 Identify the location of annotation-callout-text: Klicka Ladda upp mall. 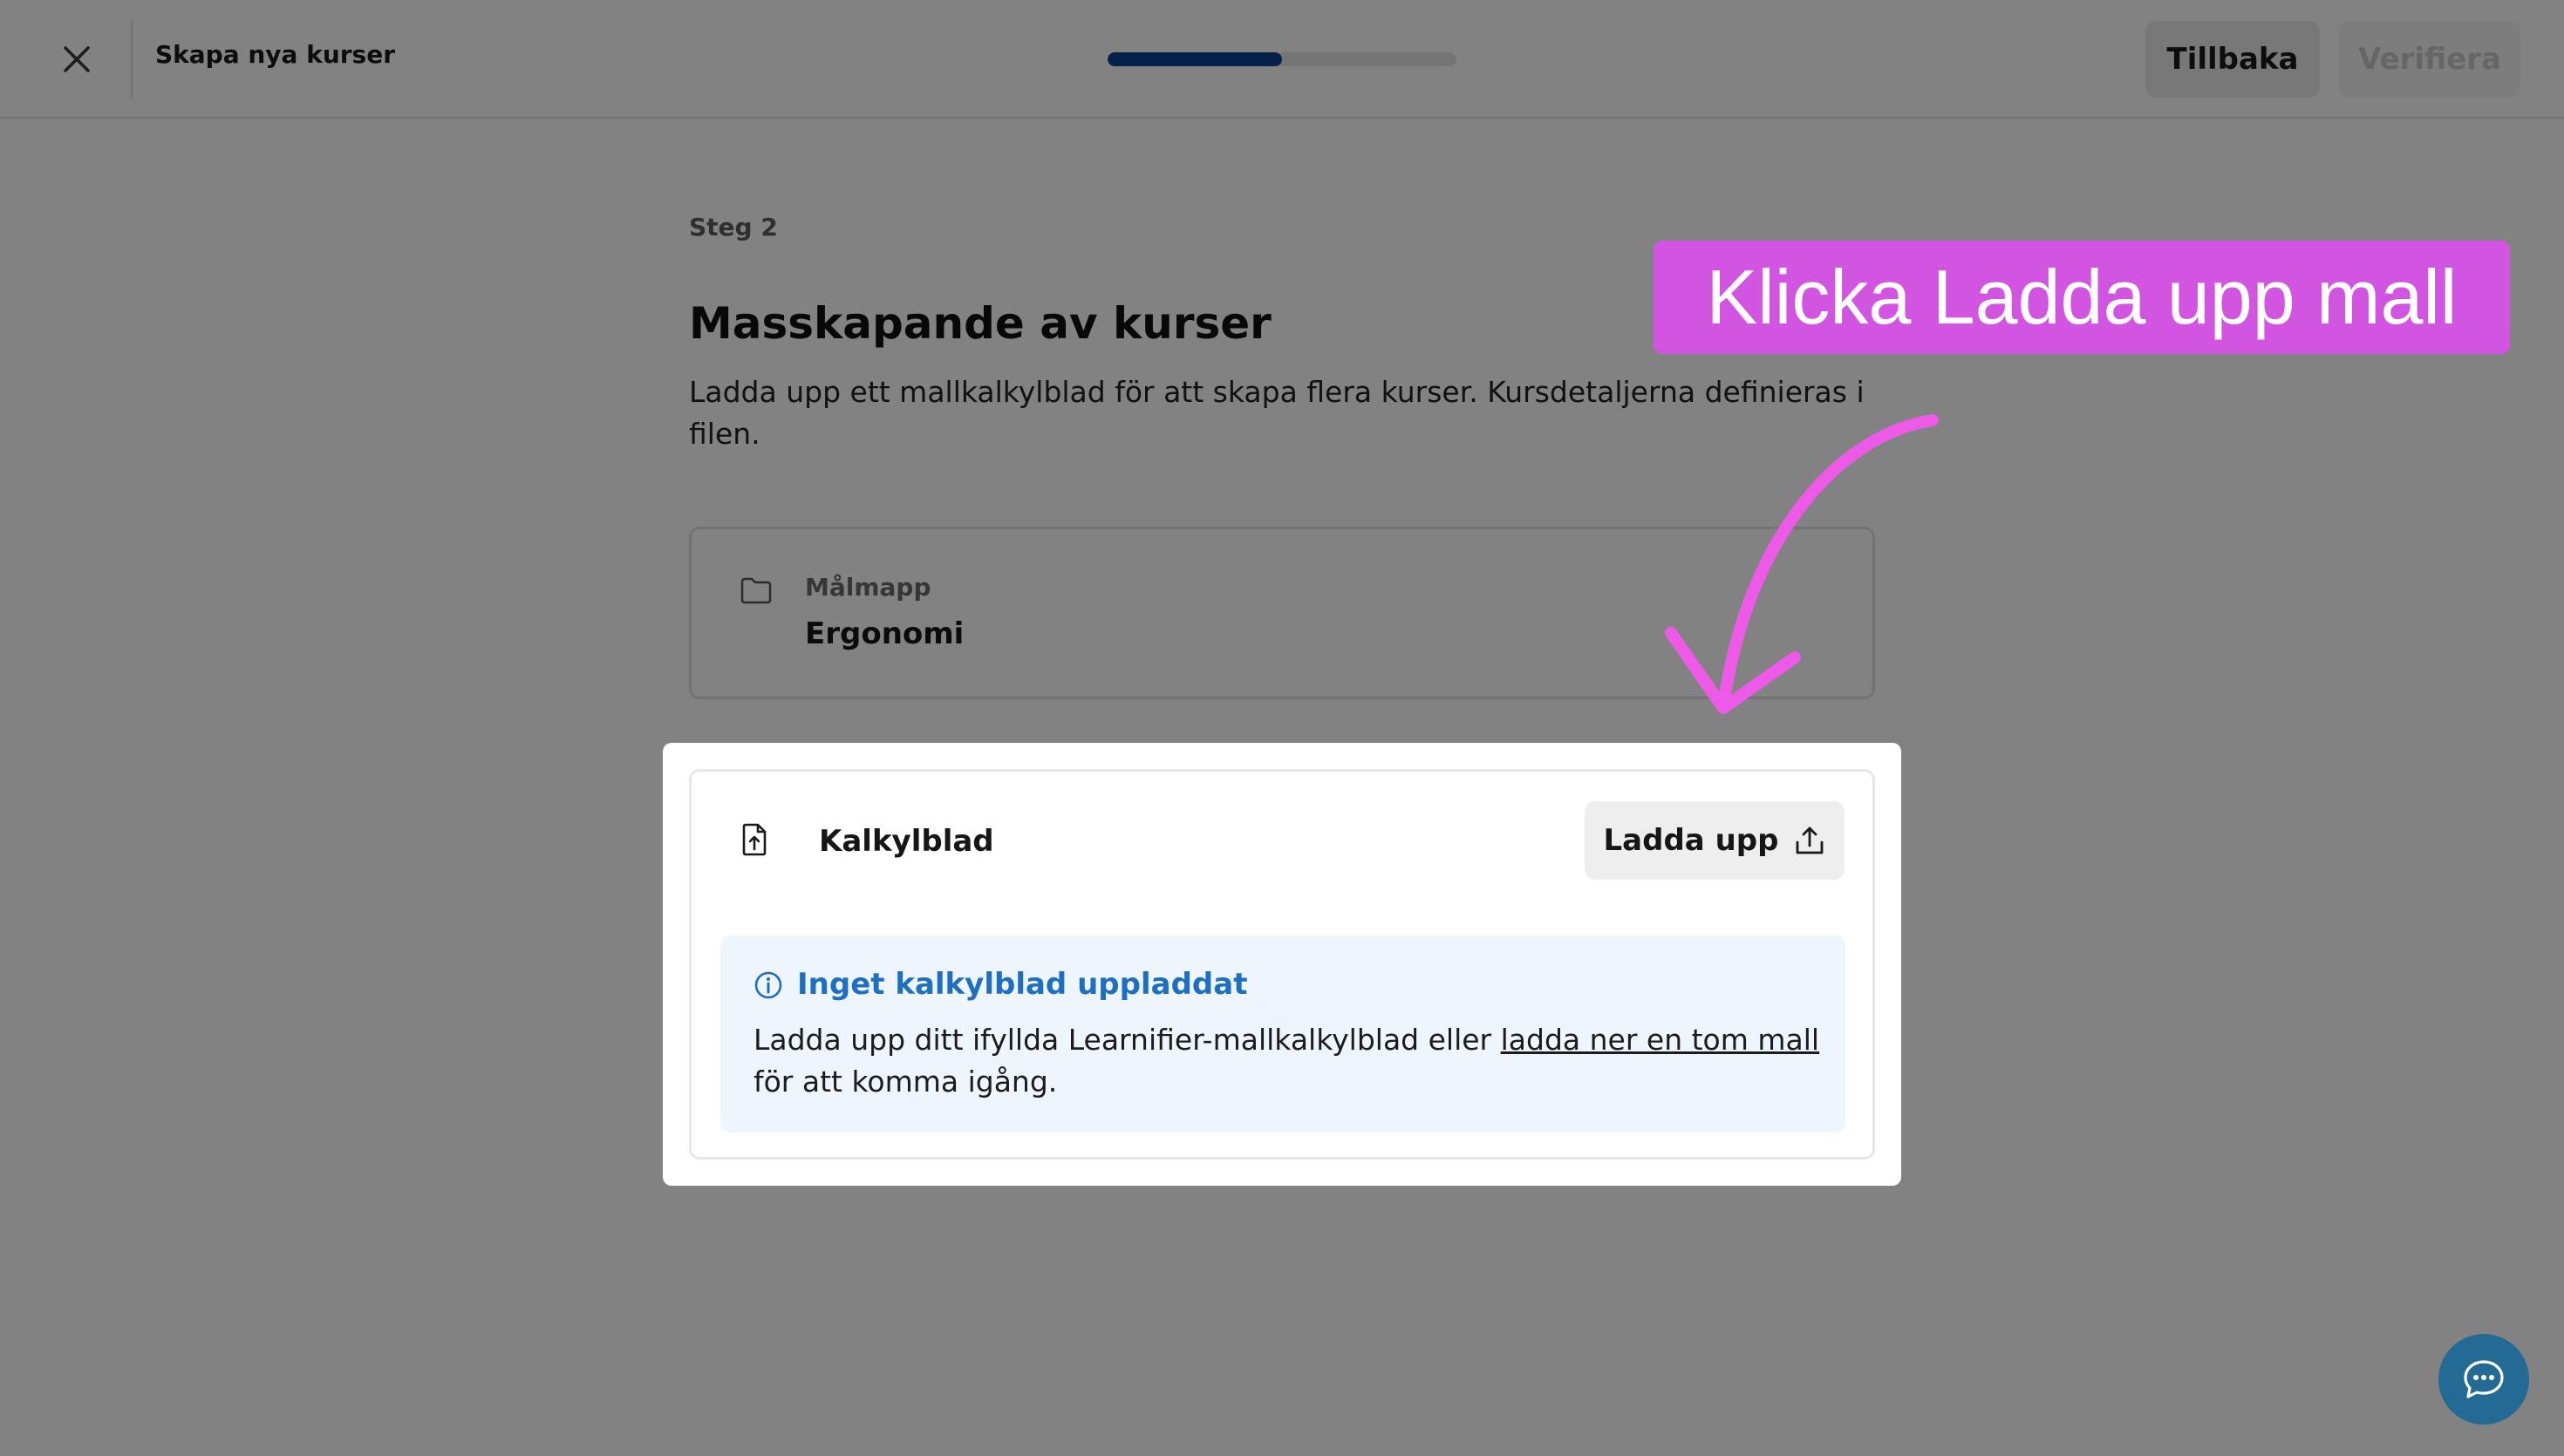
(2082, 297).